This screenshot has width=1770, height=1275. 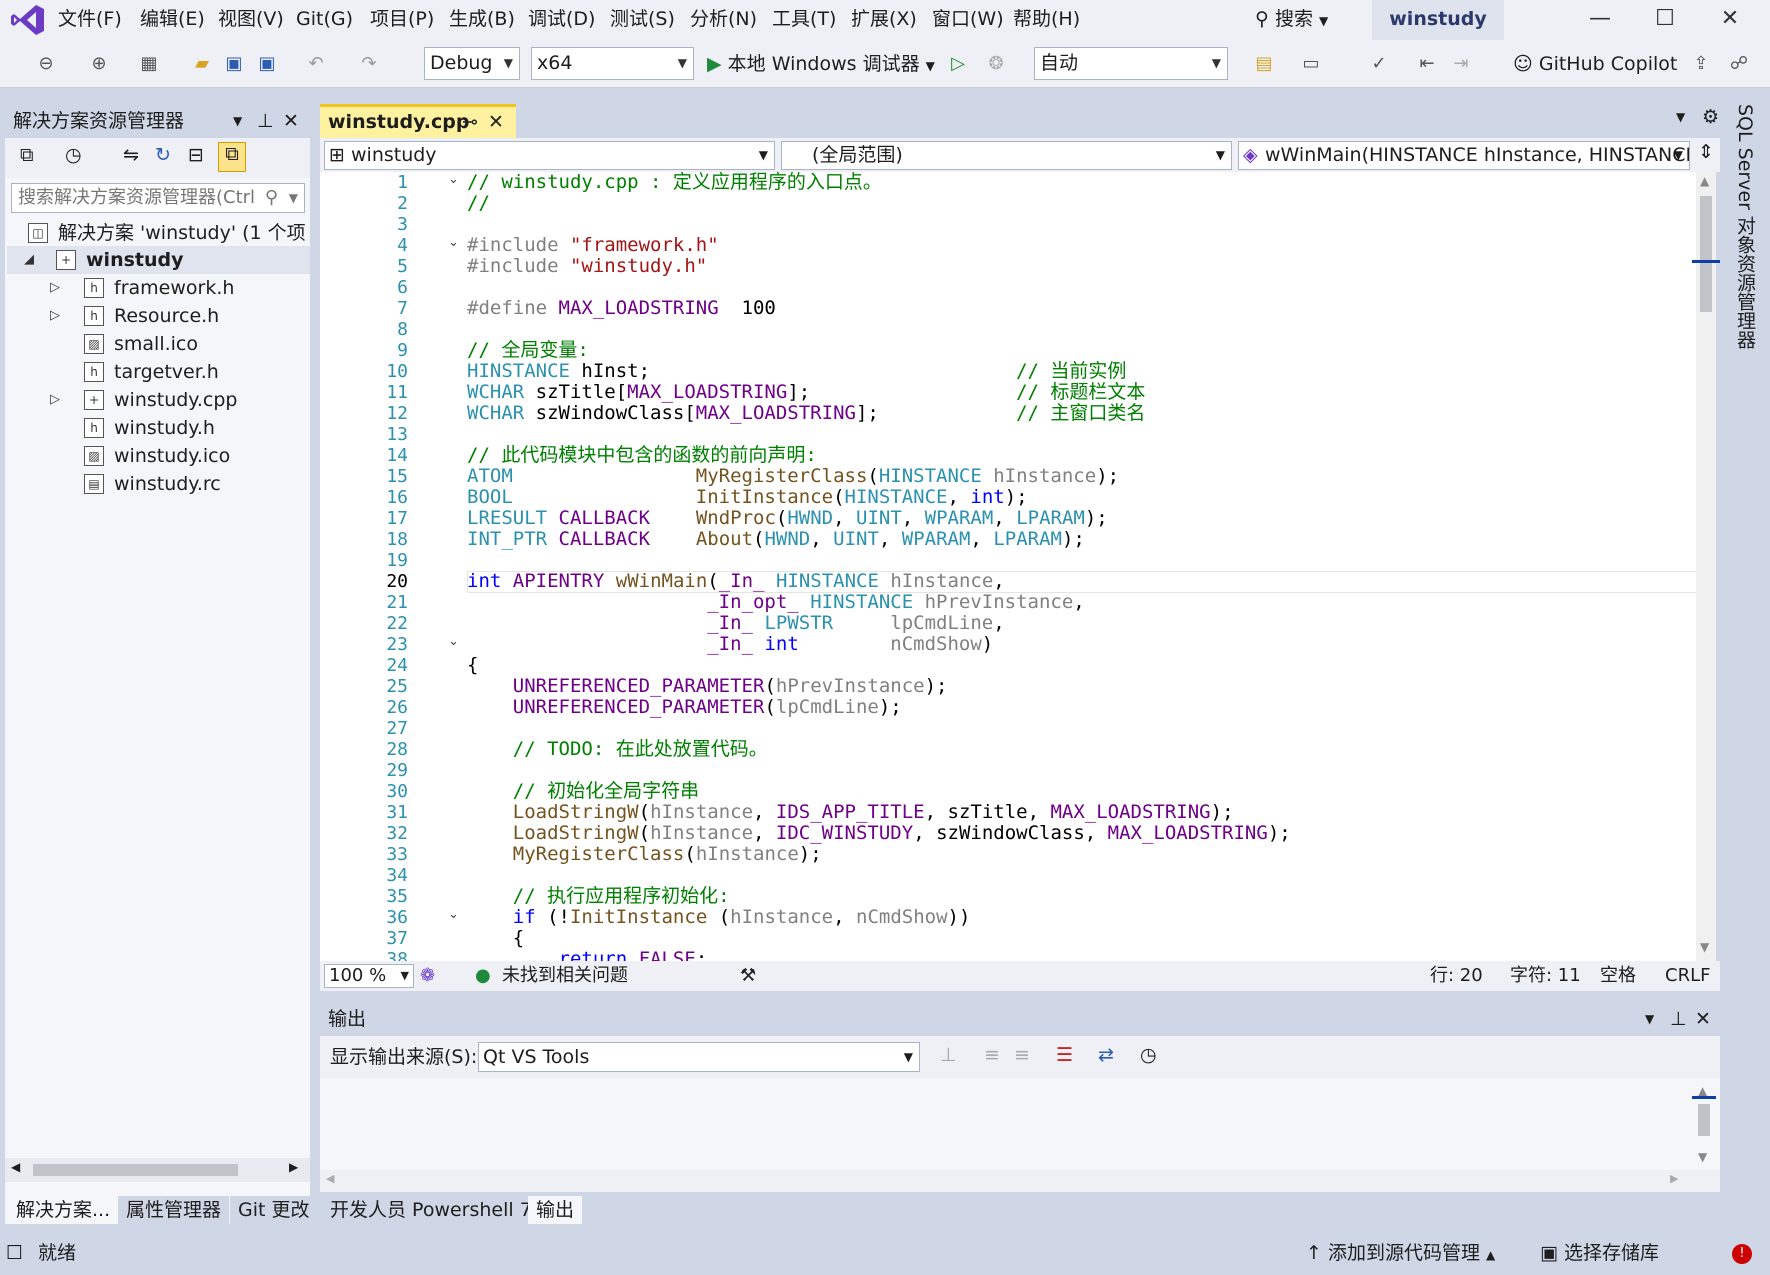 What do you see at coordinates (369, 63) in the screenshot?
I see `redo-icon: ↷` at bounding box center [369, 63].